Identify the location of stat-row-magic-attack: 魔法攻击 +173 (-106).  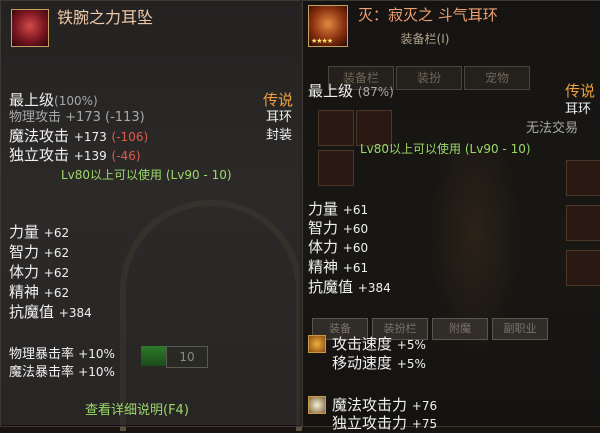
(79, 136).